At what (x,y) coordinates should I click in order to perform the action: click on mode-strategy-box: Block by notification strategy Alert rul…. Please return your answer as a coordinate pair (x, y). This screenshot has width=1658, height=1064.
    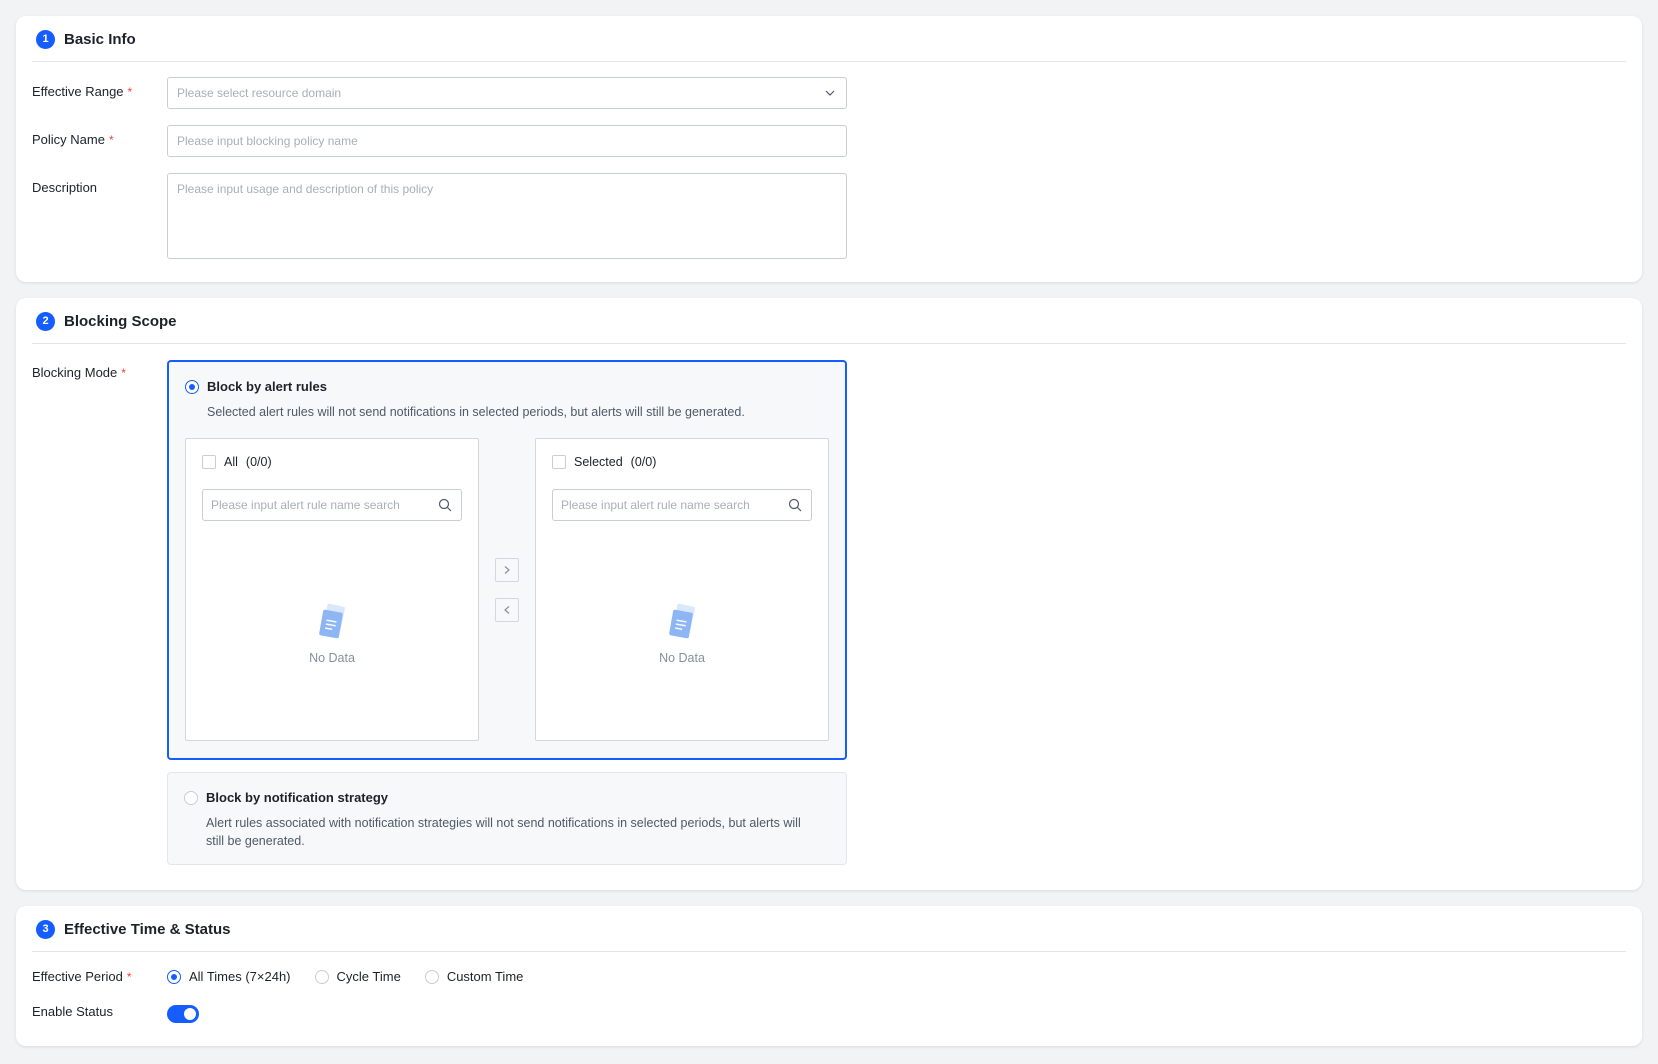
    Looking at the image, I should click on (507, 818).